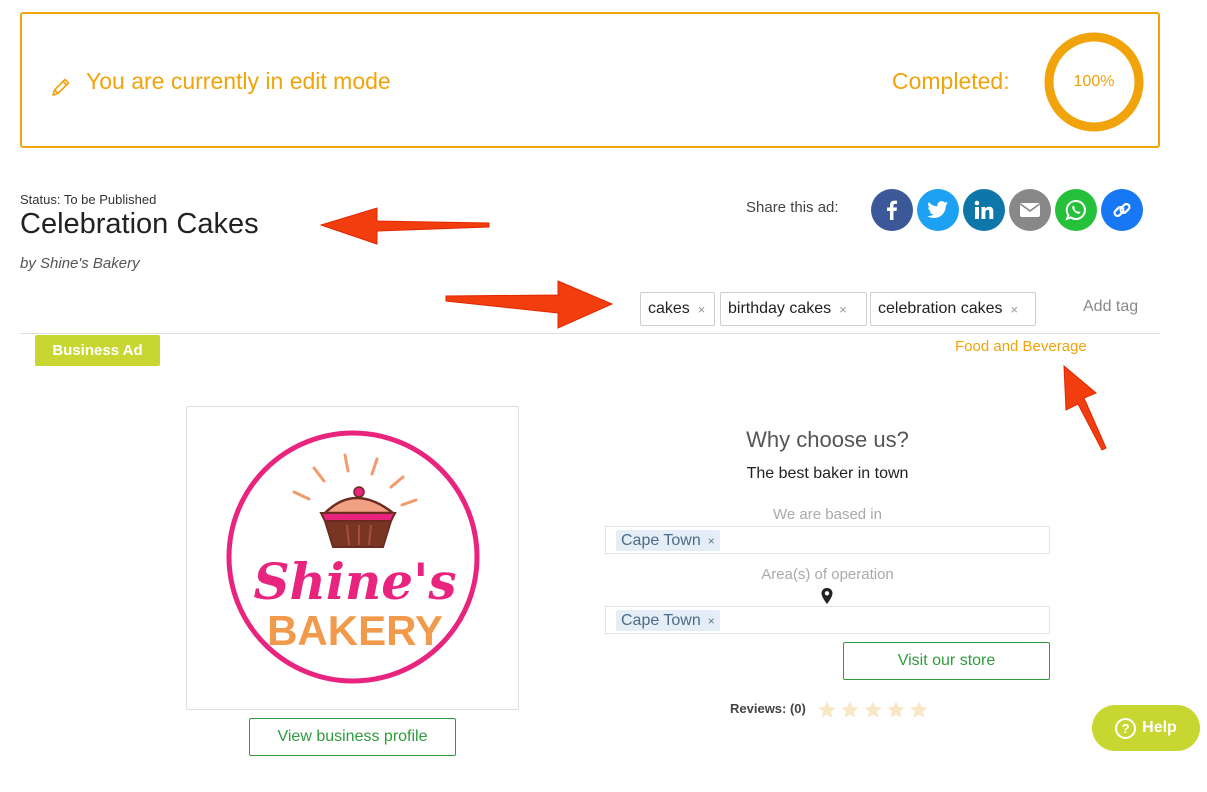 This screenshot has width=1207, height=792. What do you see at coordinates (1110, 307) in the screenshot?
I see `add-tag-link: Add tag` at bounding box center [1110, 307].